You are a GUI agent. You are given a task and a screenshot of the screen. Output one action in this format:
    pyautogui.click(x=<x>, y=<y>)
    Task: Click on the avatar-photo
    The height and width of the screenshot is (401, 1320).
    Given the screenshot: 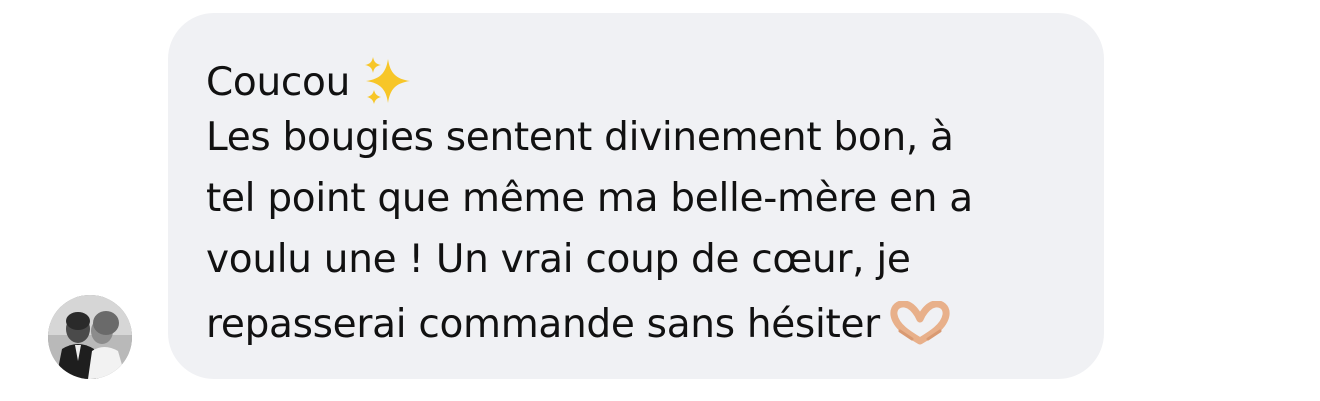 What is the action you would take?
    pyautogui.click(x=90, y=337)
    